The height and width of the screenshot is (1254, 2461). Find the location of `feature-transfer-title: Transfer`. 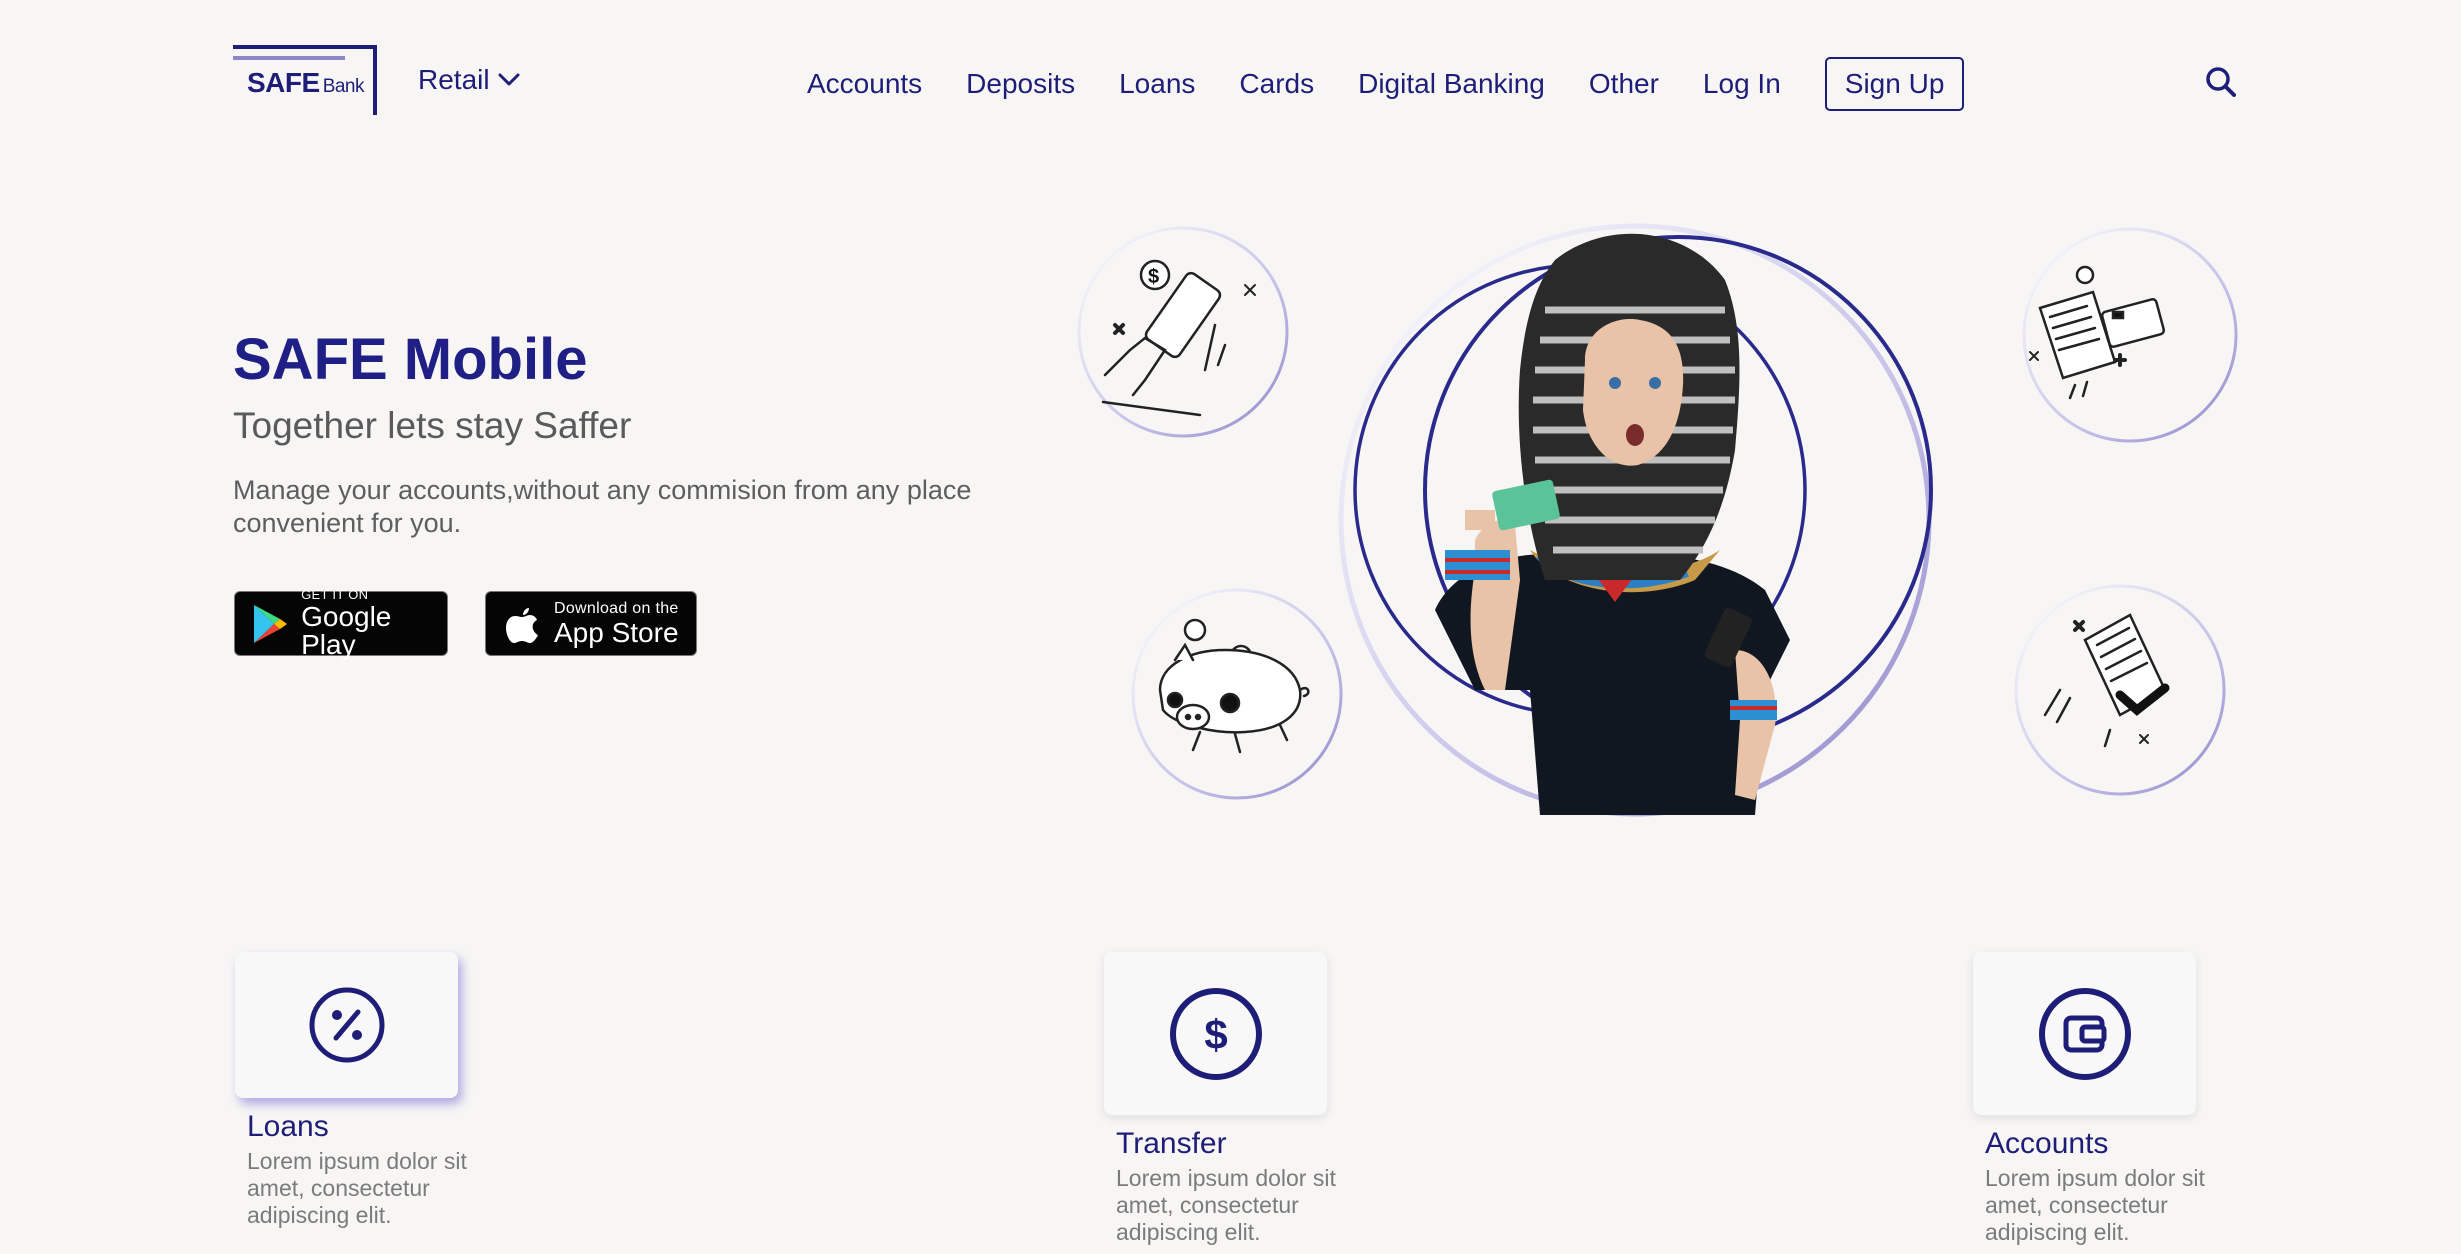

feature-transfer-title: Transfer is located at coordinates (1171, 1143).